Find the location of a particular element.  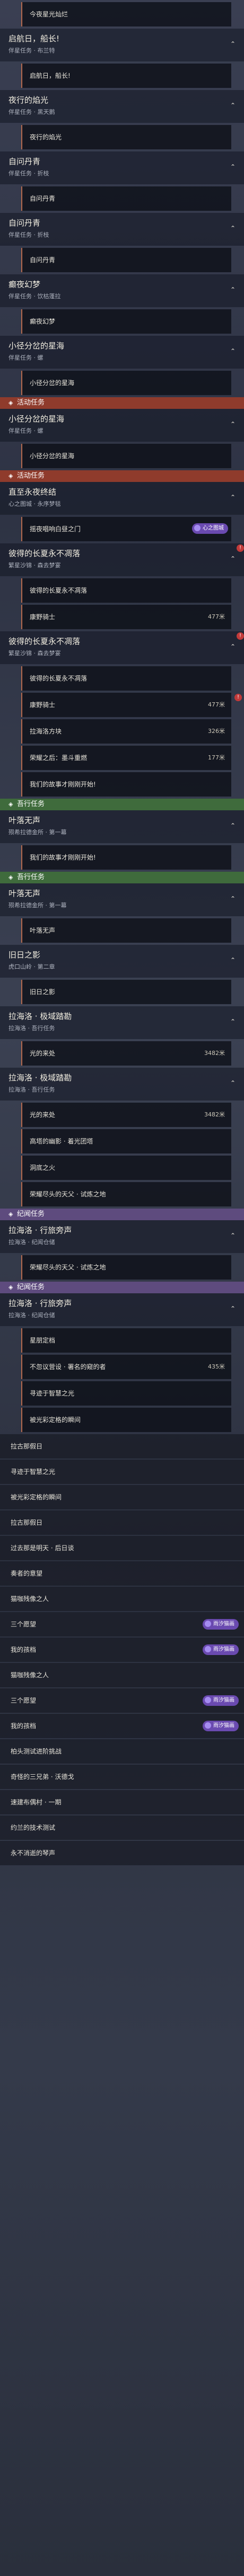

quest-step: 星朋定档 is located at coordinates (126, 1340).